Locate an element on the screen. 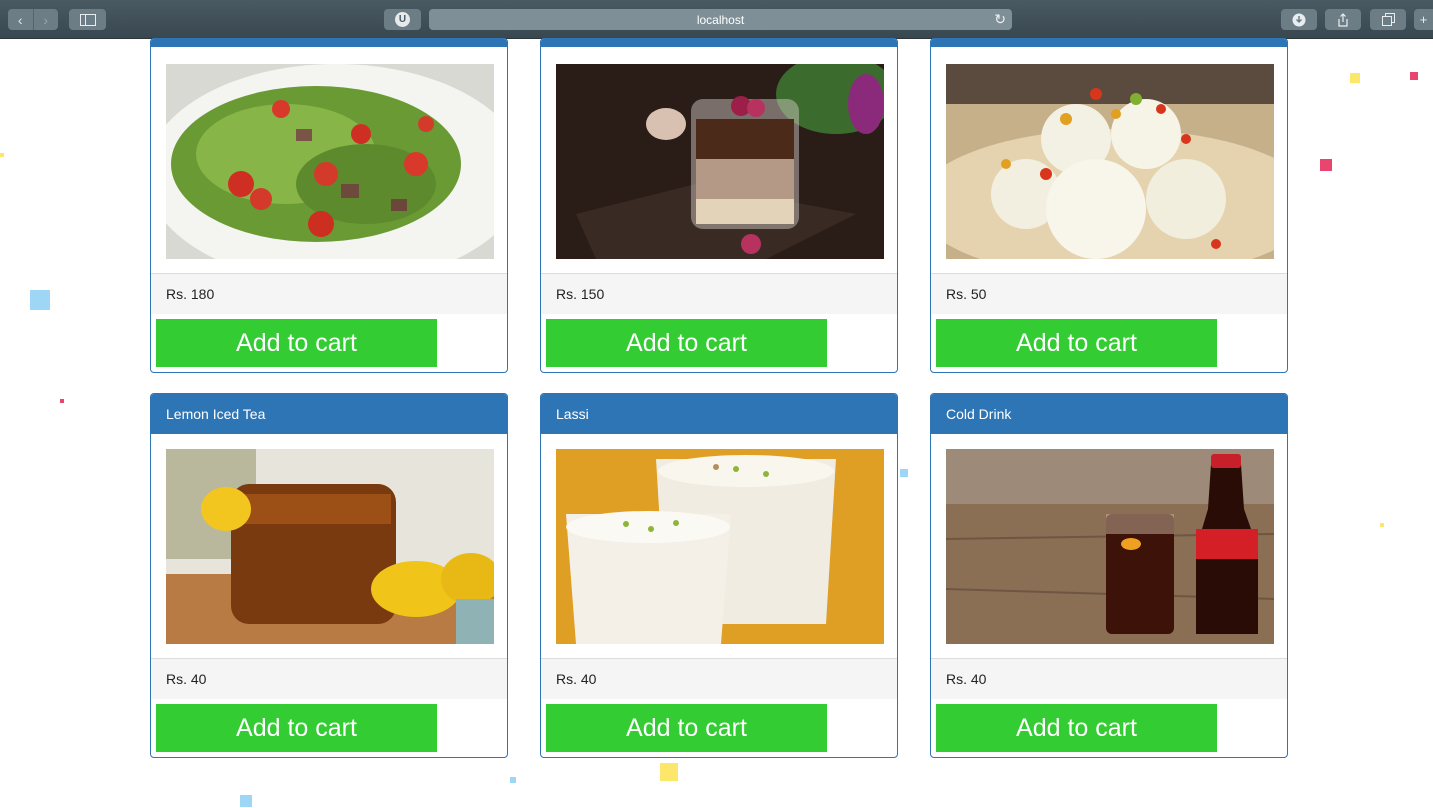 The image size is (1433, 808). nav-buttons: ‹ › is located at coordinates (33, 19).